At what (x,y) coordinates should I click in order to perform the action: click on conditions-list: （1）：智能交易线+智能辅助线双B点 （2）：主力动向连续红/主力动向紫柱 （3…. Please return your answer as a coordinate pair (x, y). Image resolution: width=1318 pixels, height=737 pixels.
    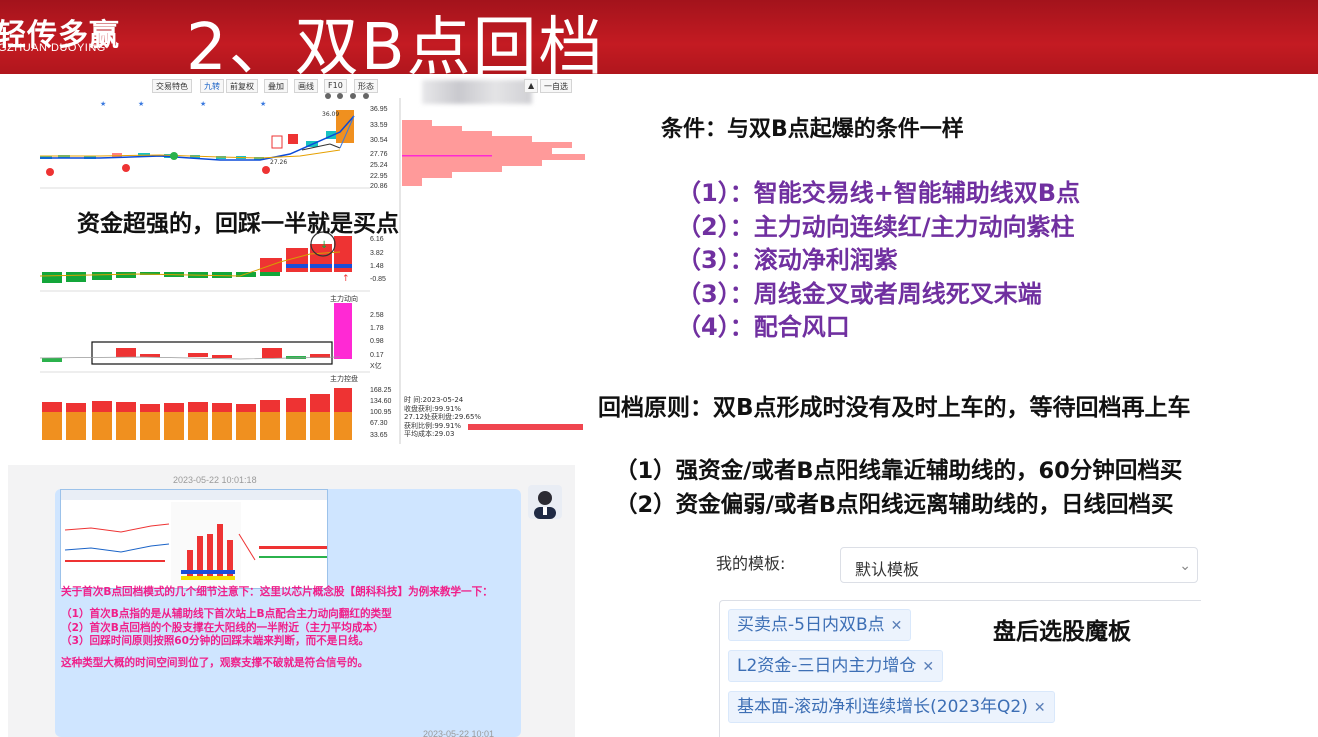
    Looking at the image, I should click on (878, 261).